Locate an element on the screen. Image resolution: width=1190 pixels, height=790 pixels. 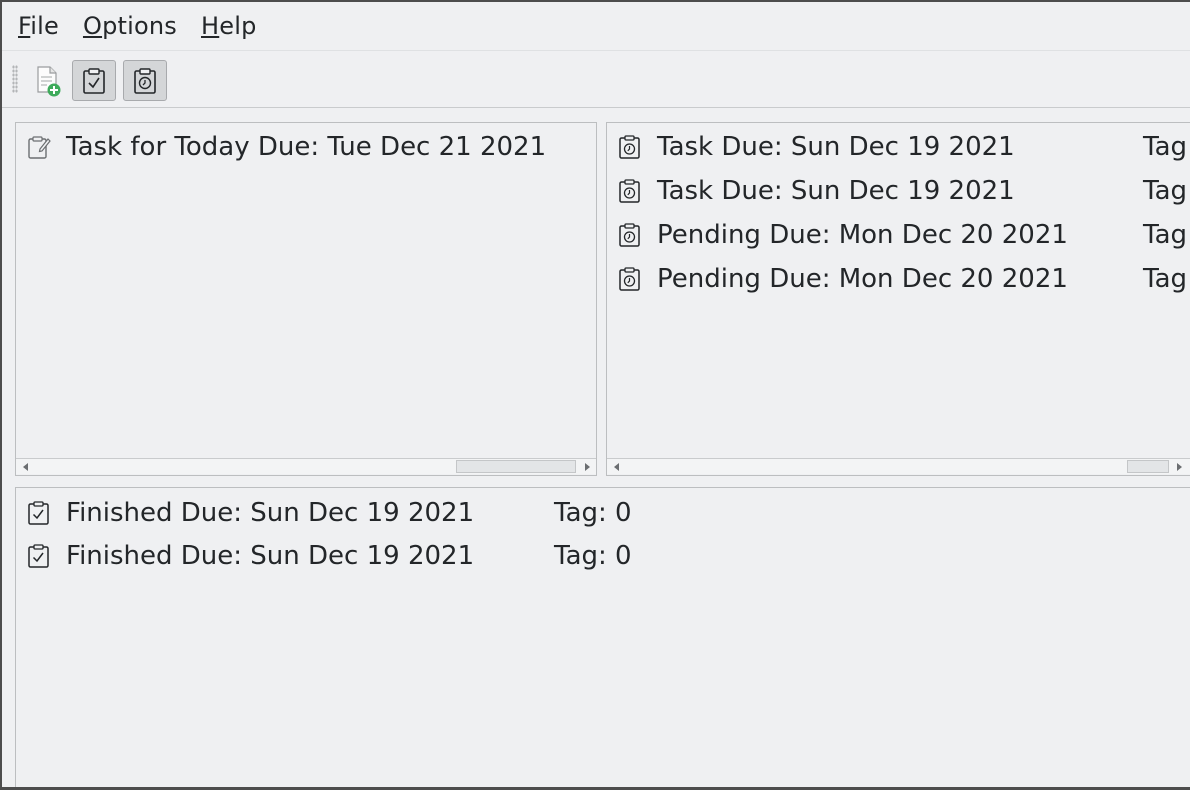
list-item: Task for Today Due: Tue Dec 21 2021 is located at coordinates (286, 147).